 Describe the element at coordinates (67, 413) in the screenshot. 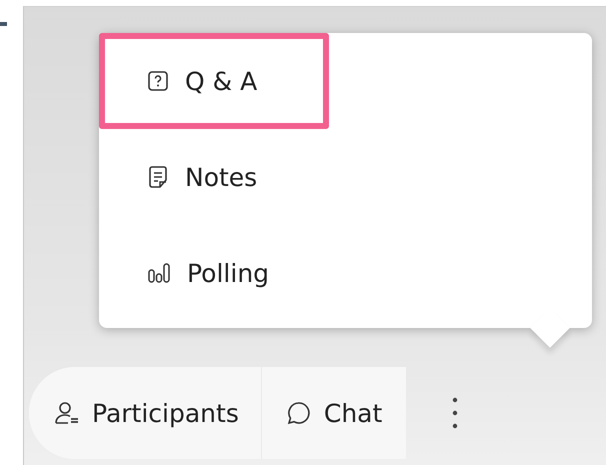

I see `person-list-icon` at that location.